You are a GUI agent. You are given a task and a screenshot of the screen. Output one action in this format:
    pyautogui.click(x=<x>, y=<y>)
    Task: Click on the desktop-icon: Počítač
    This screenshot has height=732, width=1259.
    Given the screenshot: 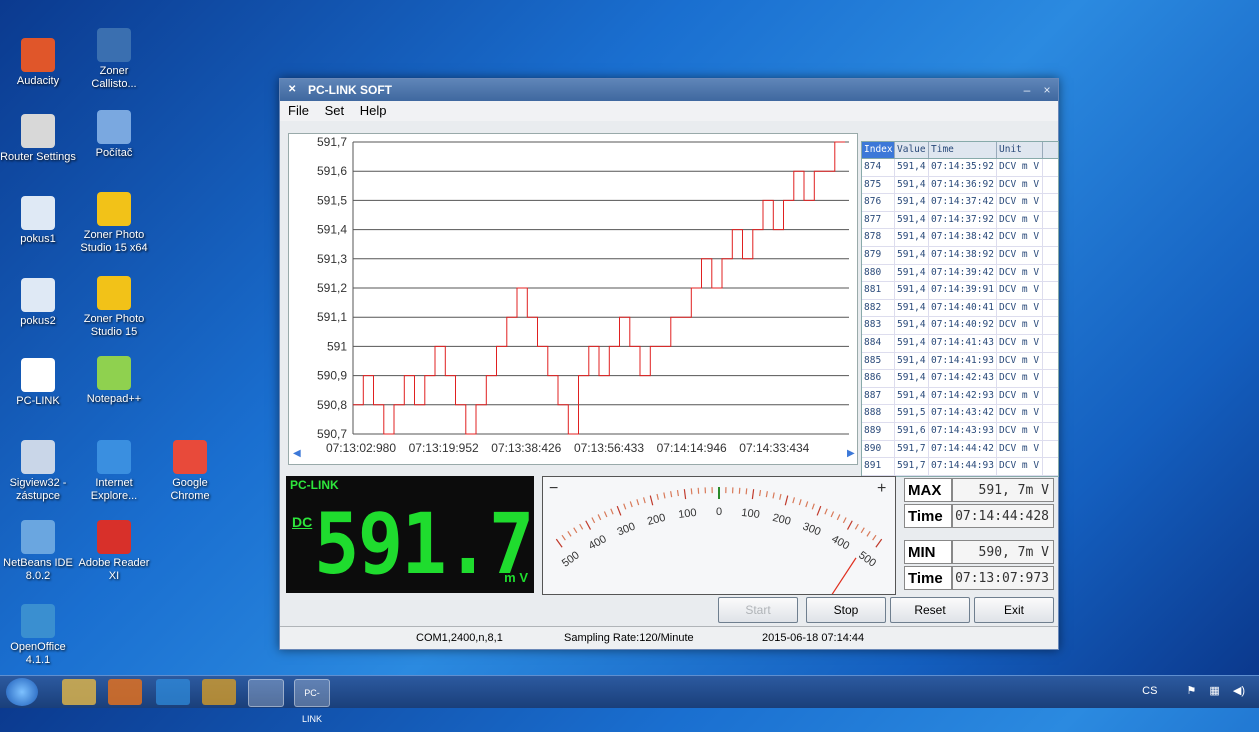 What is the action you would take?
    pyautogui.click(x=114, y=135)
    